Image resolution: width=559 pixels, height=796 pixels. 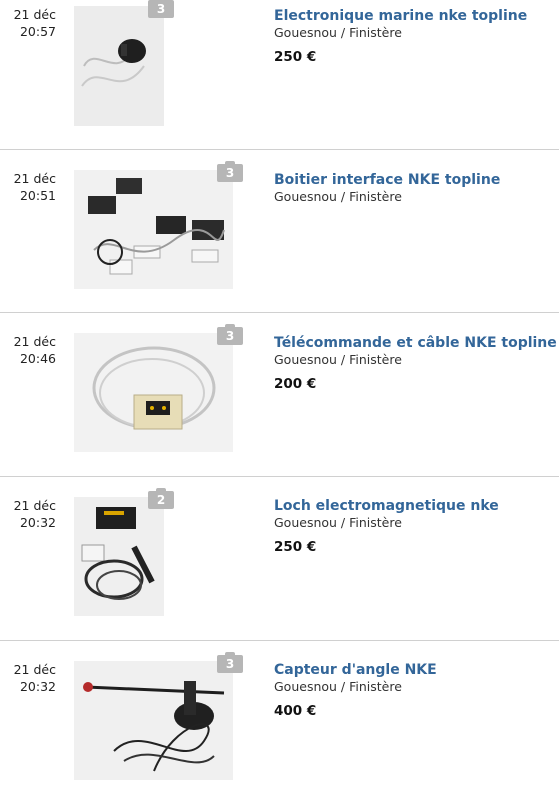 What do you see at coordinates (295, 711) in the screenshot?
I see `listing-price: 400 €` at bounding box center [295, 711].